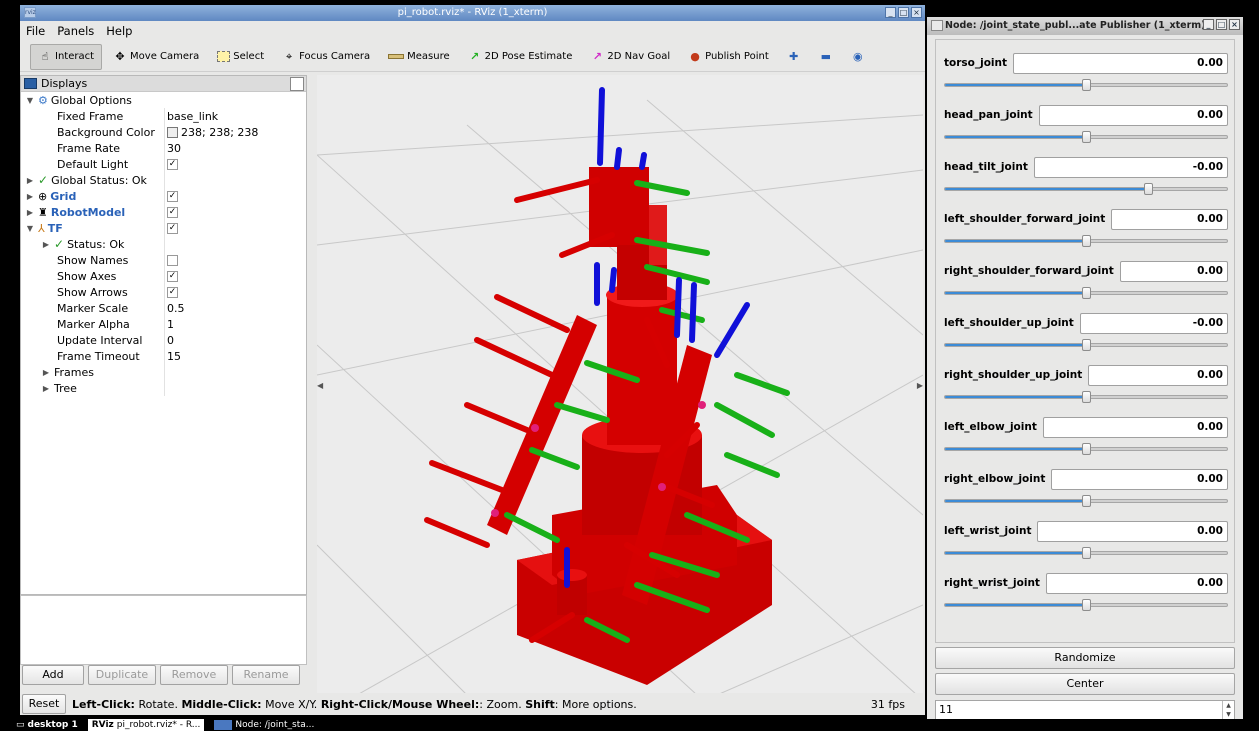  I want to click on remove-button: Remove, so click(194, 675).